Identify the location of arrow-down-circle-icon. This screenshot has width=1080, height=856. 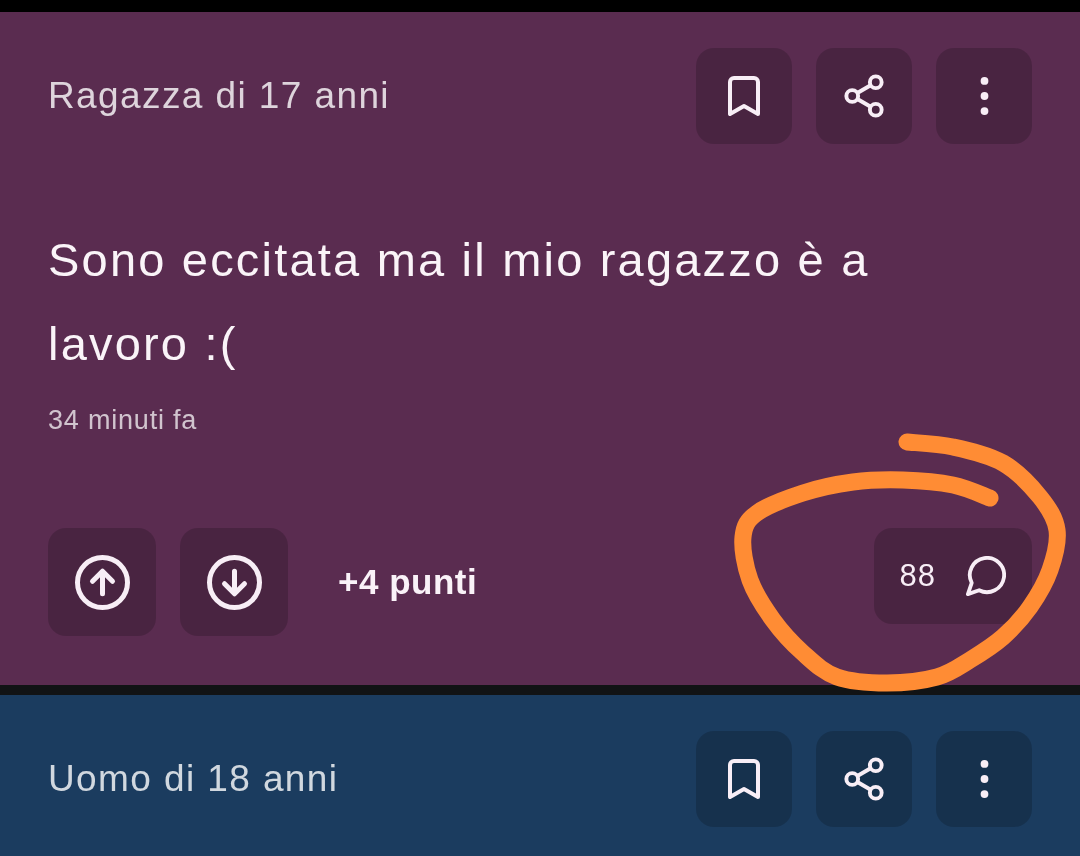
(234, 582).